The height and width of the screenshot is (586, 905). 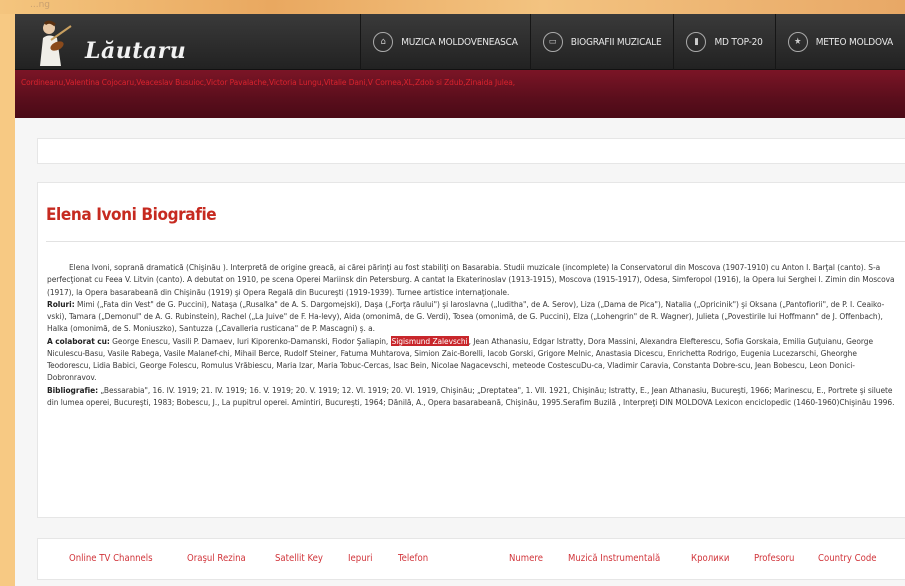 What do you see at coordinates (299, 558) in the screenshot?
I see `footer-link: Satellit Key` at bounding box center [299, 558].